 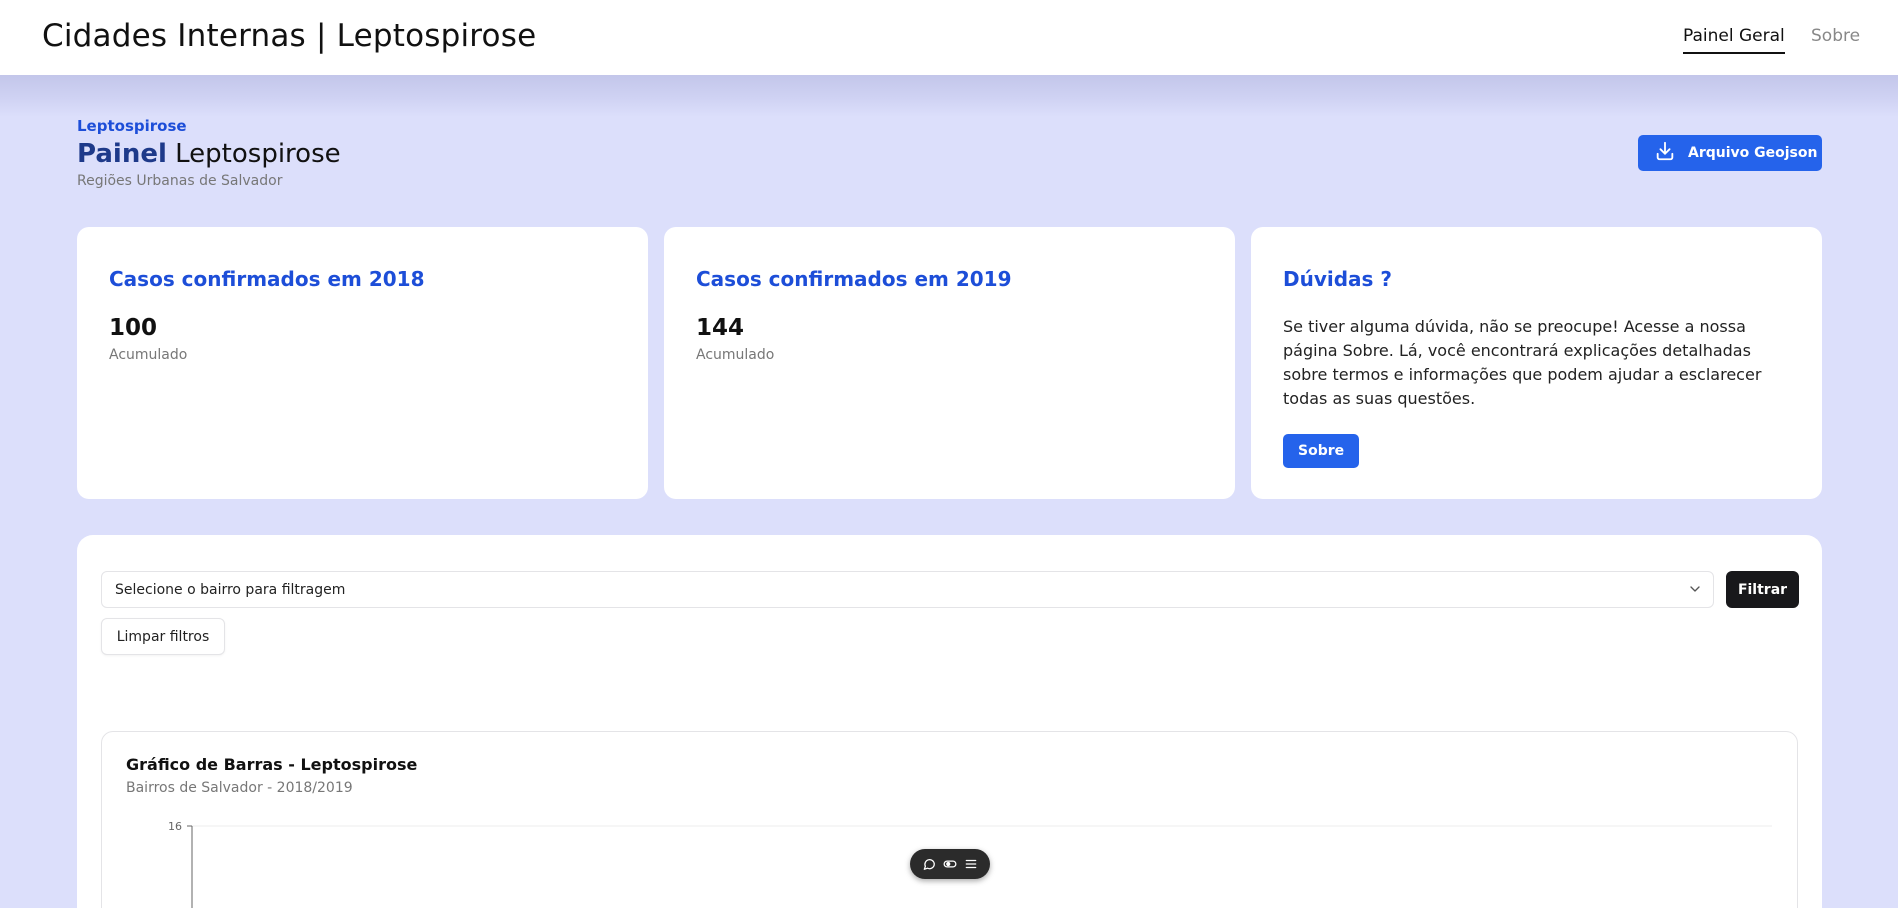 I want to click on toggle-icon, so click(x=950, y=864).